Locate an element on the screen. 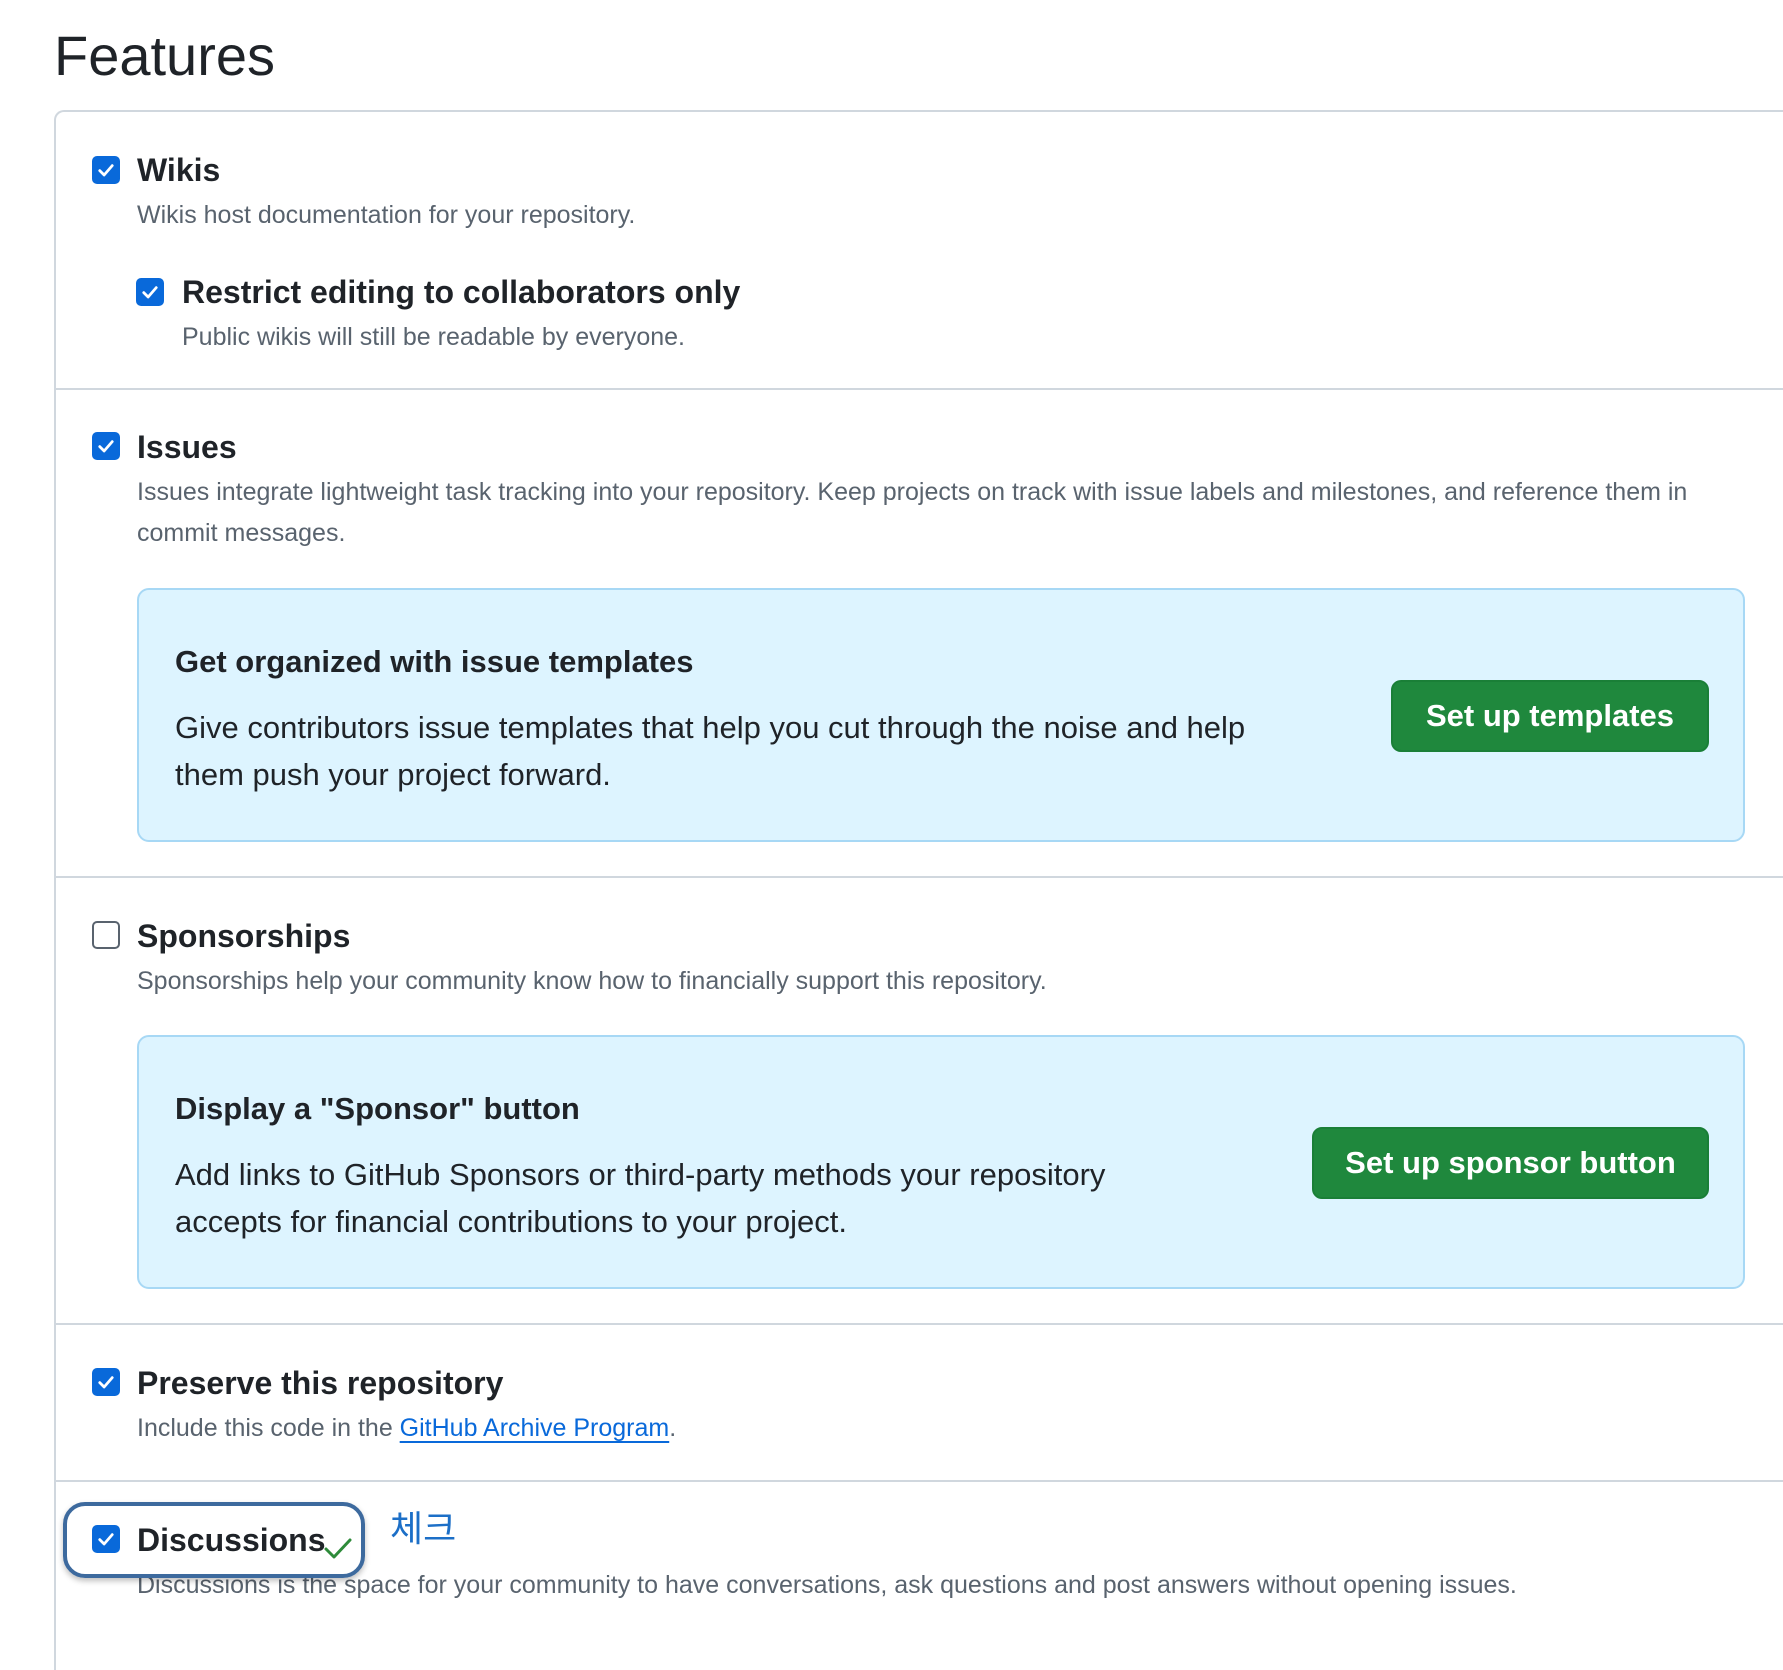 This screenshot has height=1670, width=1783. restrict-editing-label: Restrict editing to collaborators only is located at coordinates (461, 292).